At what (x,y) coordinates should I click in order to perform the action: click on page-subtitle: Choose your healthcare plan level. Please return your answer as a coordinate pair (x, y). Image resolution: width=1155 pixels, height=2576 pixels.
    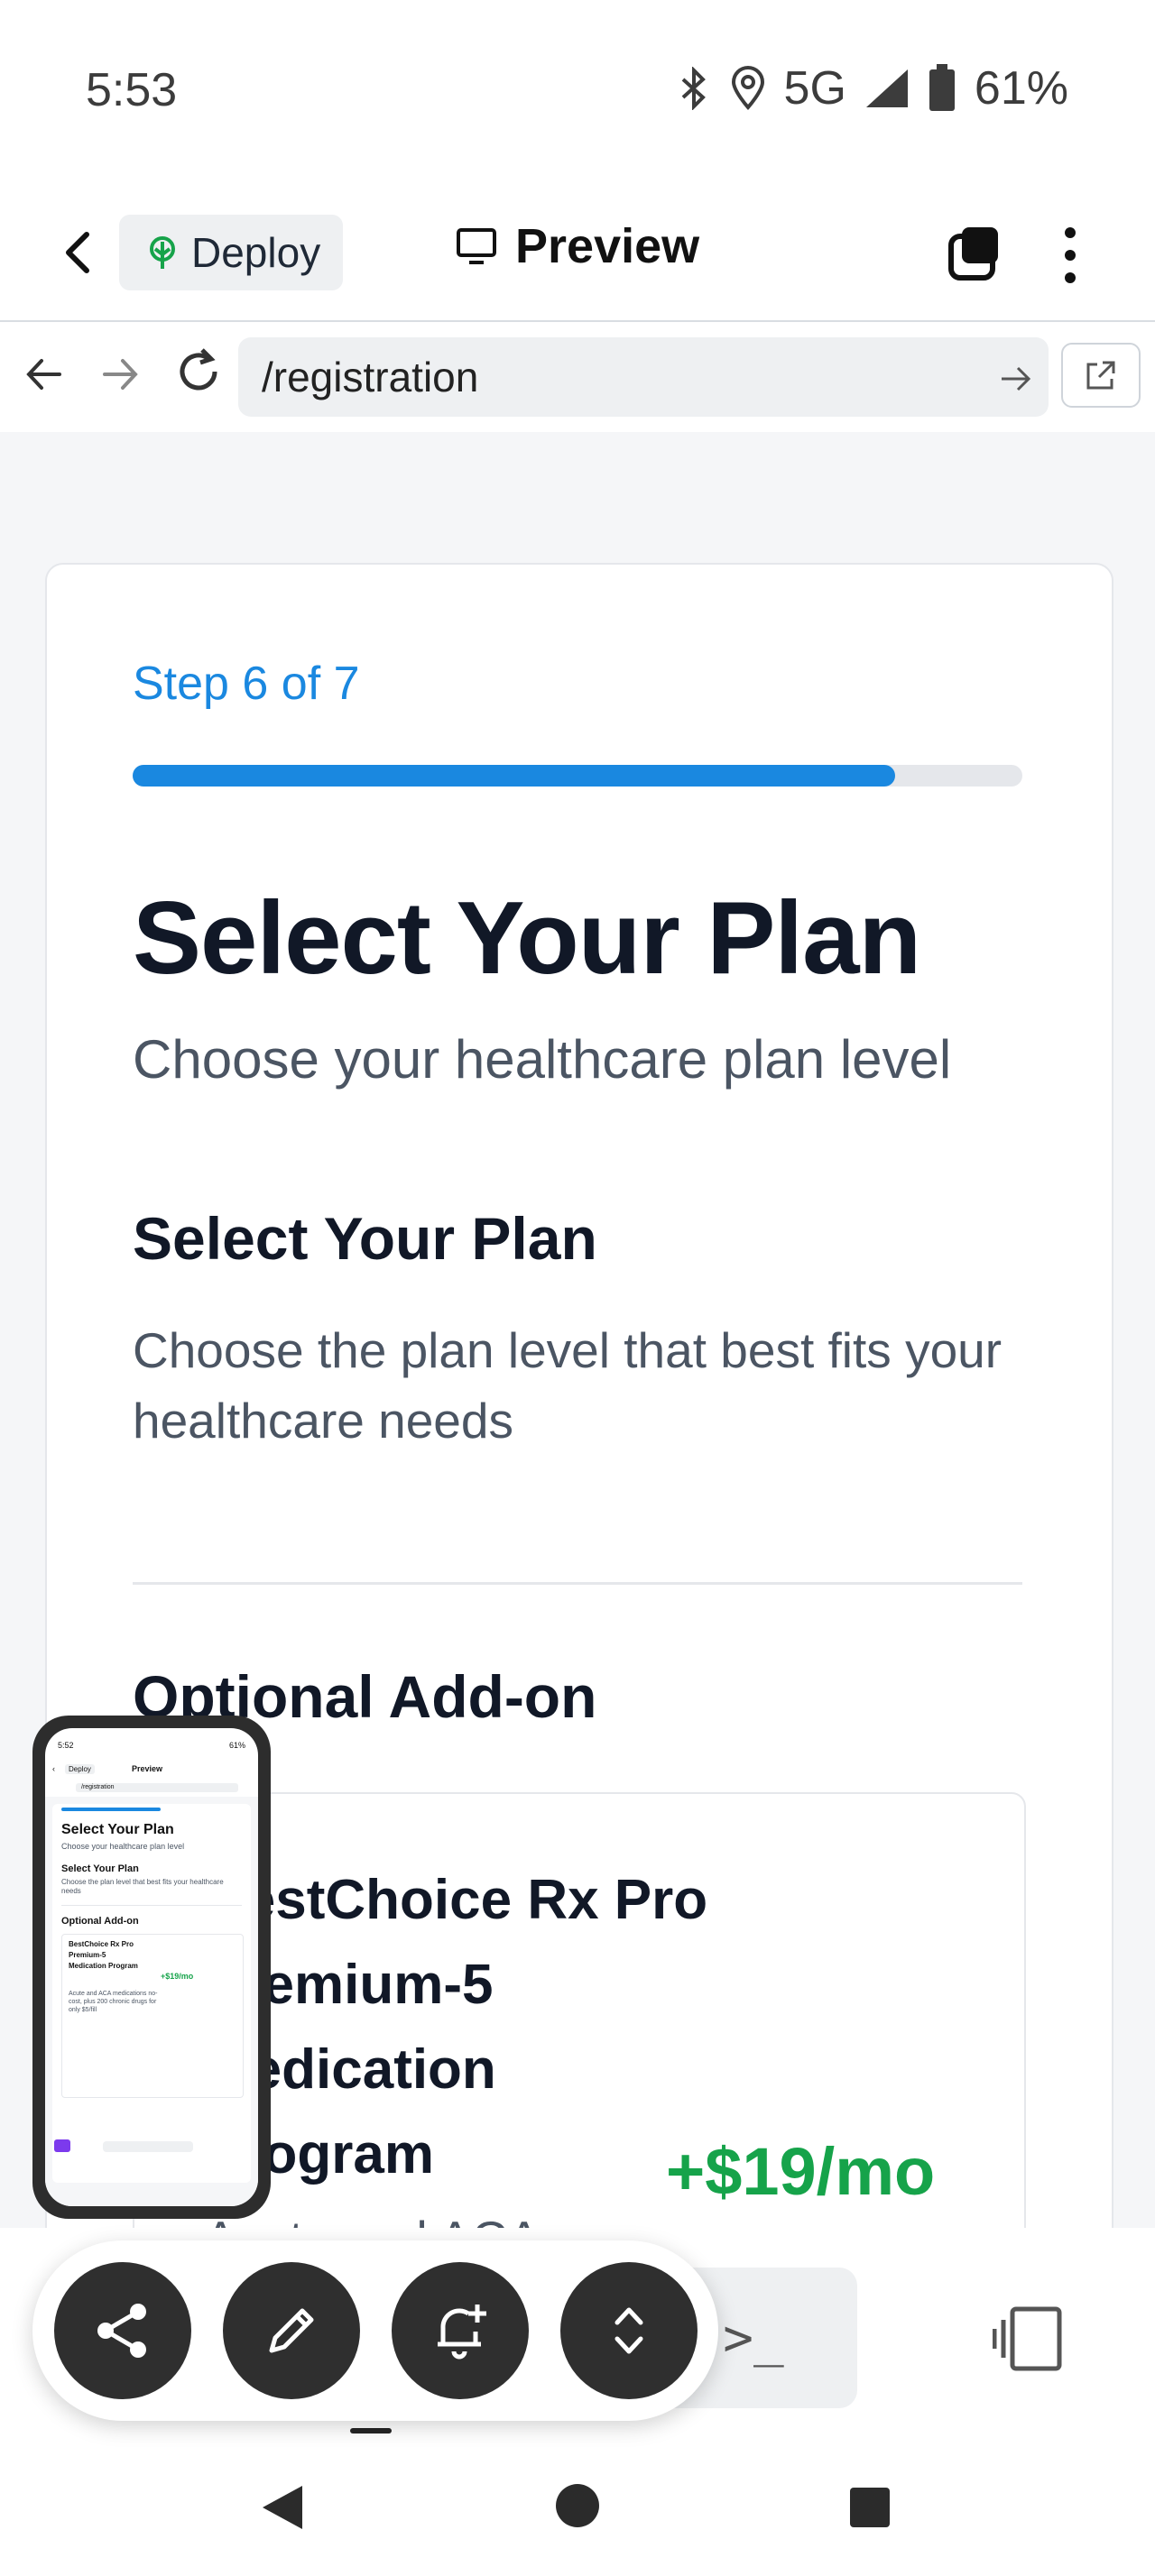
    Looking at the image, I should click on (542, 1060).